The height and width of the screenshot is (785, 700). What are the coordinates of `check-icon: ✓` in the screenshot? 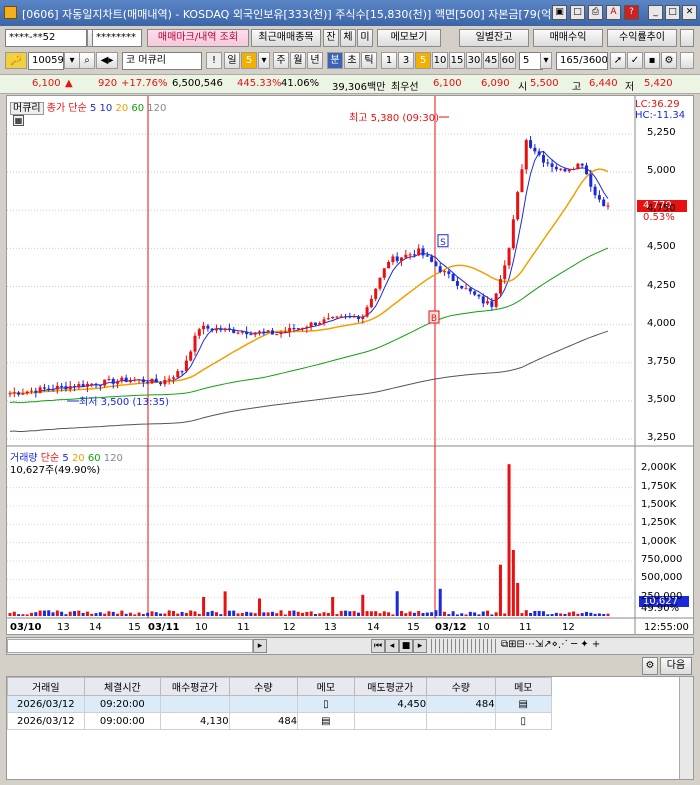 It's located at (635, 60).